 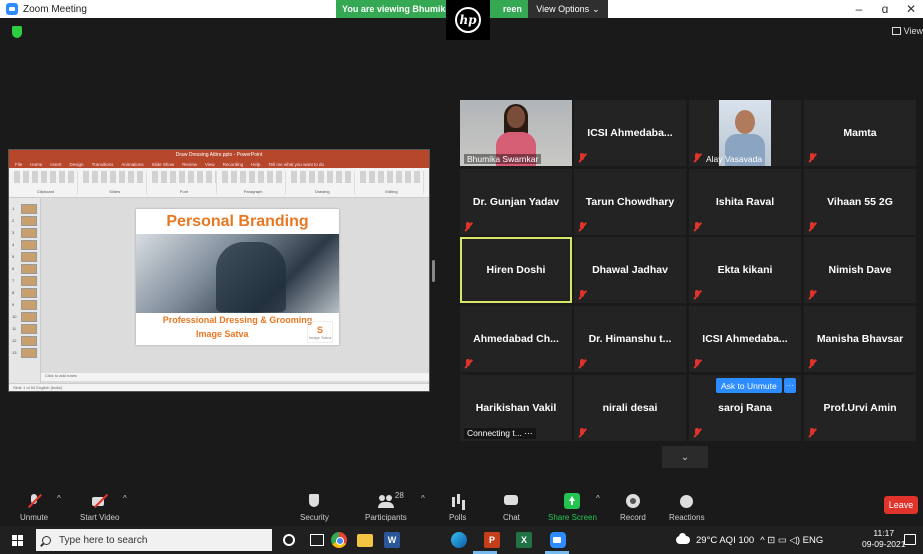 What do you see at coordinates (860, 133) in the screenshot?
I see `participant-tile: Mamta` at bounding box center [860, 133].